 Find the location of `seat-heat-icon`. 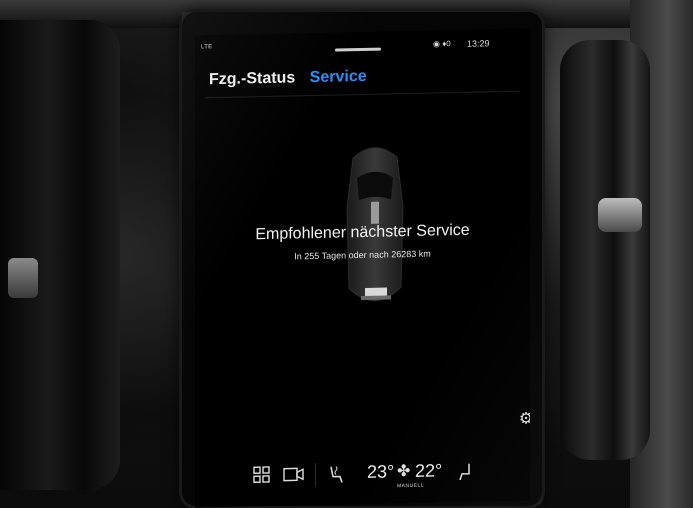

seat-heat-icon is located at coordinates (336, 474).